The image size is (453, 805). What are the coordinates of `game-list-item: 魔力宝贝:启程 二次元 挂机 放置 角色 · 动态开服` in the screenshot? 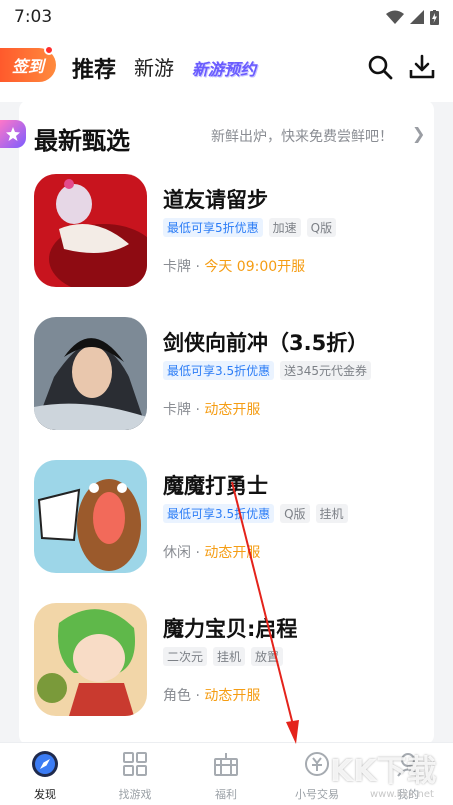 It's located at (229, 663).